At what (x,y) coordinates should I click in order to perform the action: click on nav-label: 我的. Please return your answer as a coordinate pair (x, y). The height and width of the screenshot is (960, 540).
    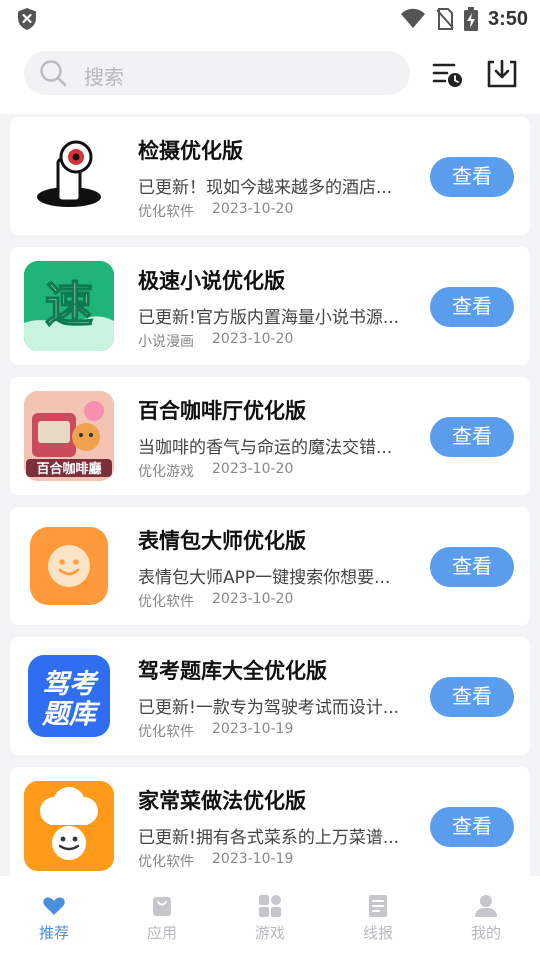
    Looking at the image, I should click on (485, 933).